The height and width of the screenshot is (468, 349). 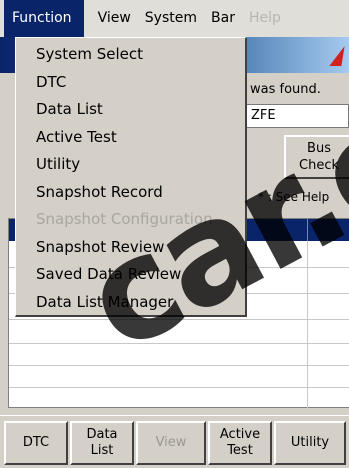 What do you see at coordinates (171, 443) in the screenshot?
I see `view-button: View` at bounding box center [171, 443].